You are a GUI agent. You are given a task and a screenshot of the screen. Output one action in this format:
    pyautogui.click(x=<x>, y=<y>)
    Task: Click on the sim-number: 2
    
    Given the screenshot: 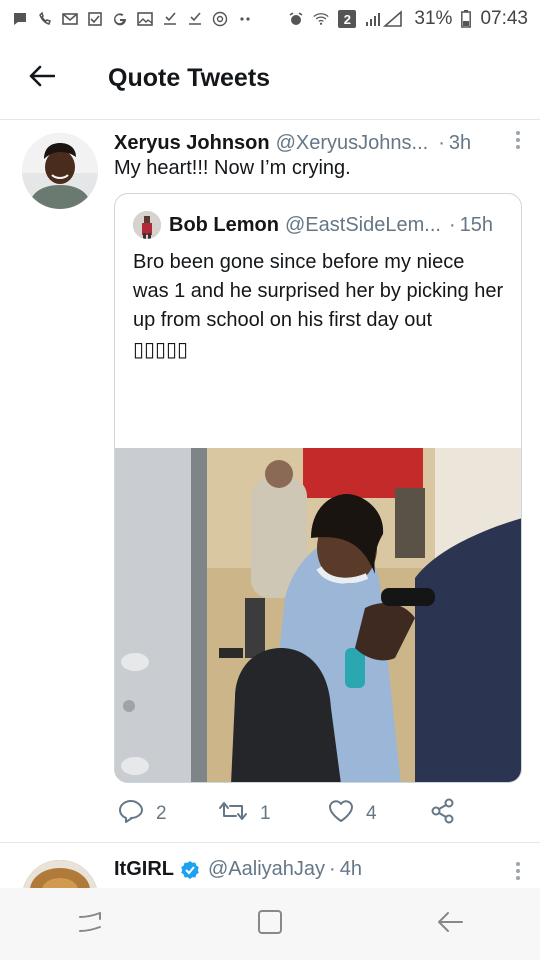 What is the action you would take?
    pyautogui.click(x=347, y=19)
    